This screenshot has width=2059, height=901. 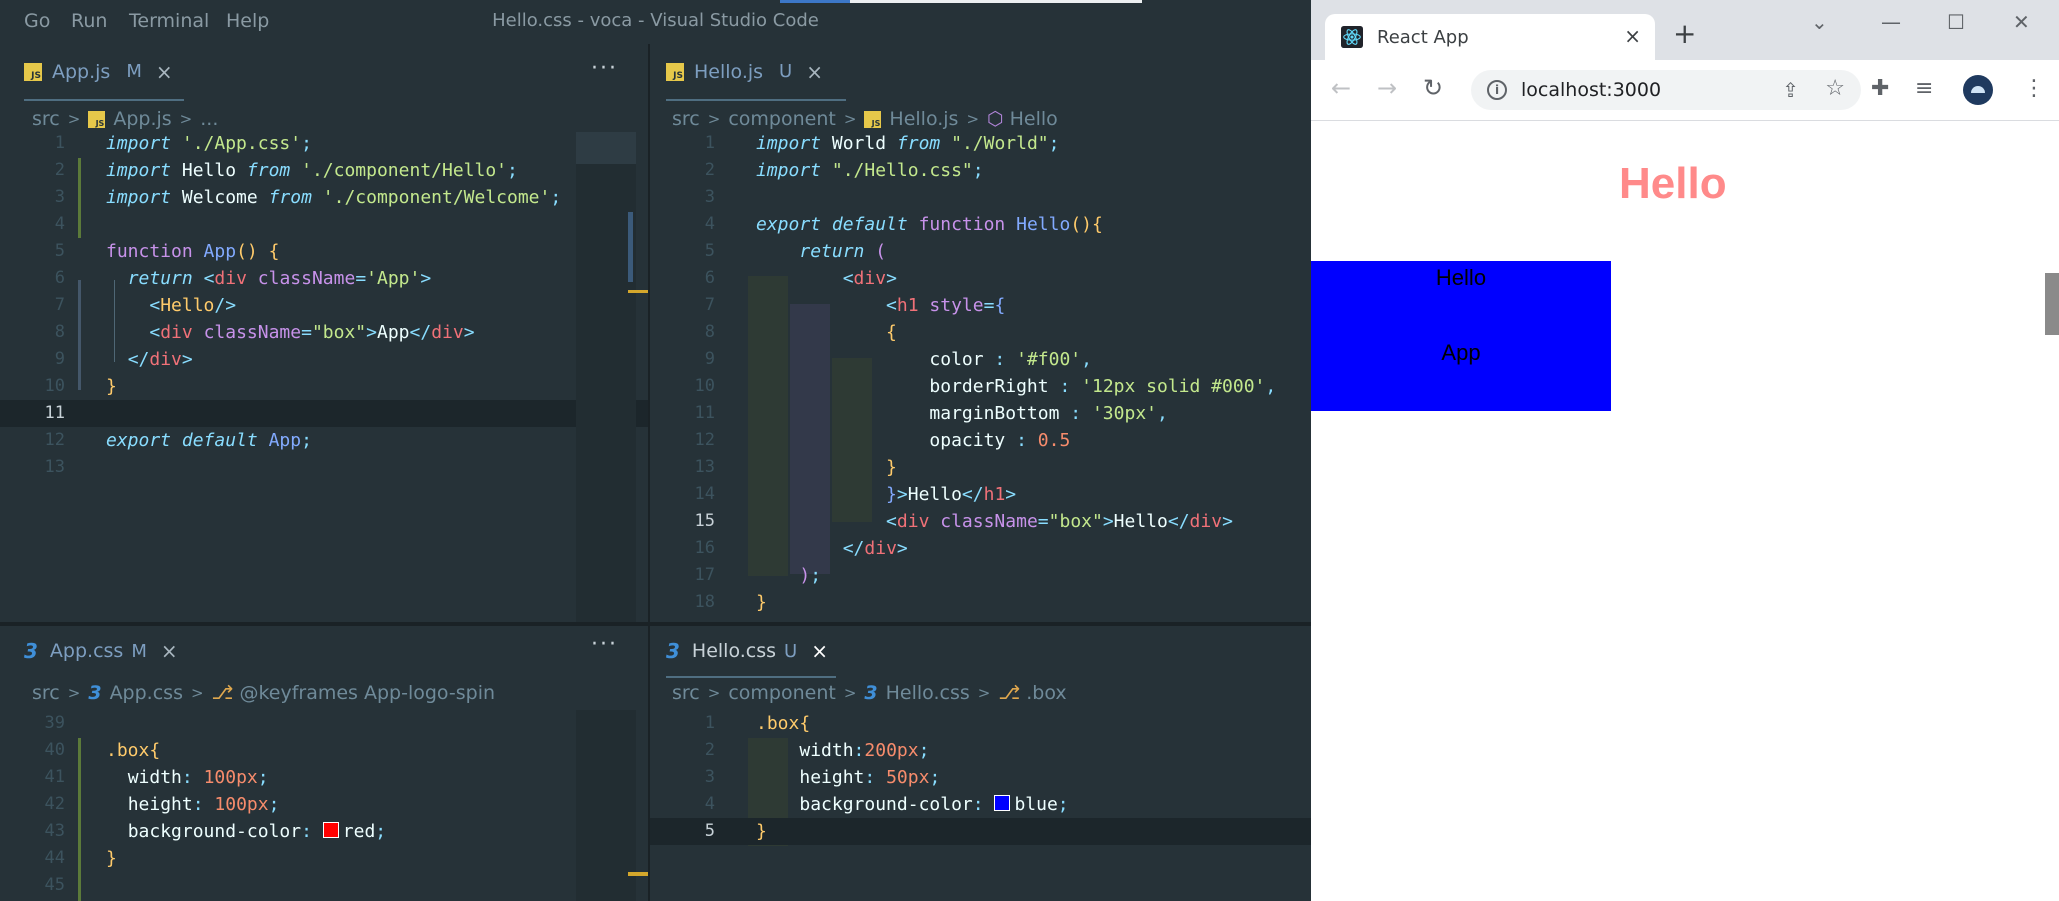 What do you see at coordinates (961, 413) in the screenshot?
I see `code-text: marginBottom : '30px',` at bounding box center [961, 413].